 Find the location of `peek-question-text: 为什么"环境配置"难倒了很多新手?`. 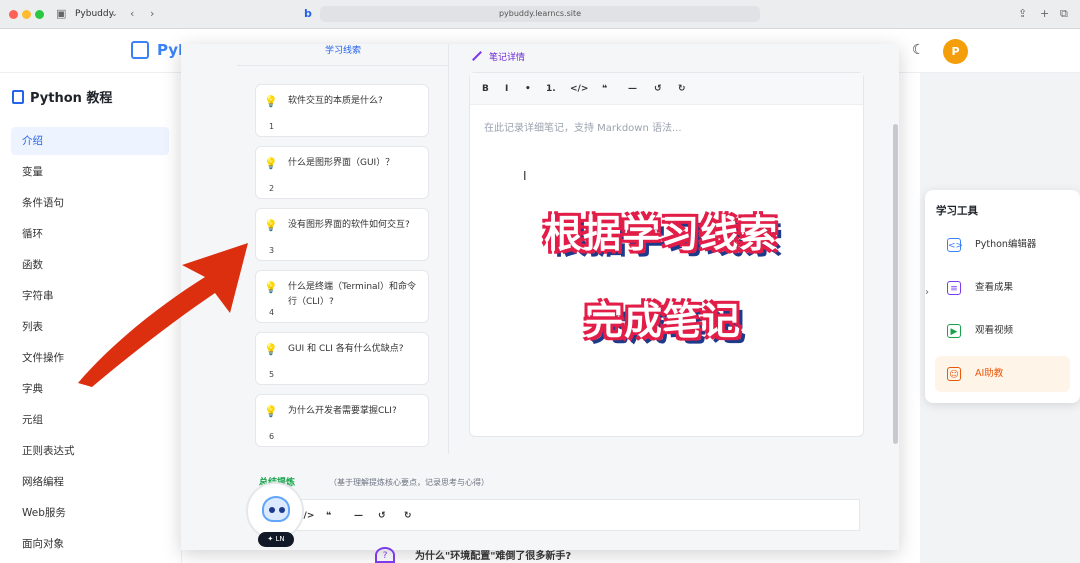

peek-question-text: 为什么"环境配置"难倒了很多新手? is located at coordinates (493, 556).